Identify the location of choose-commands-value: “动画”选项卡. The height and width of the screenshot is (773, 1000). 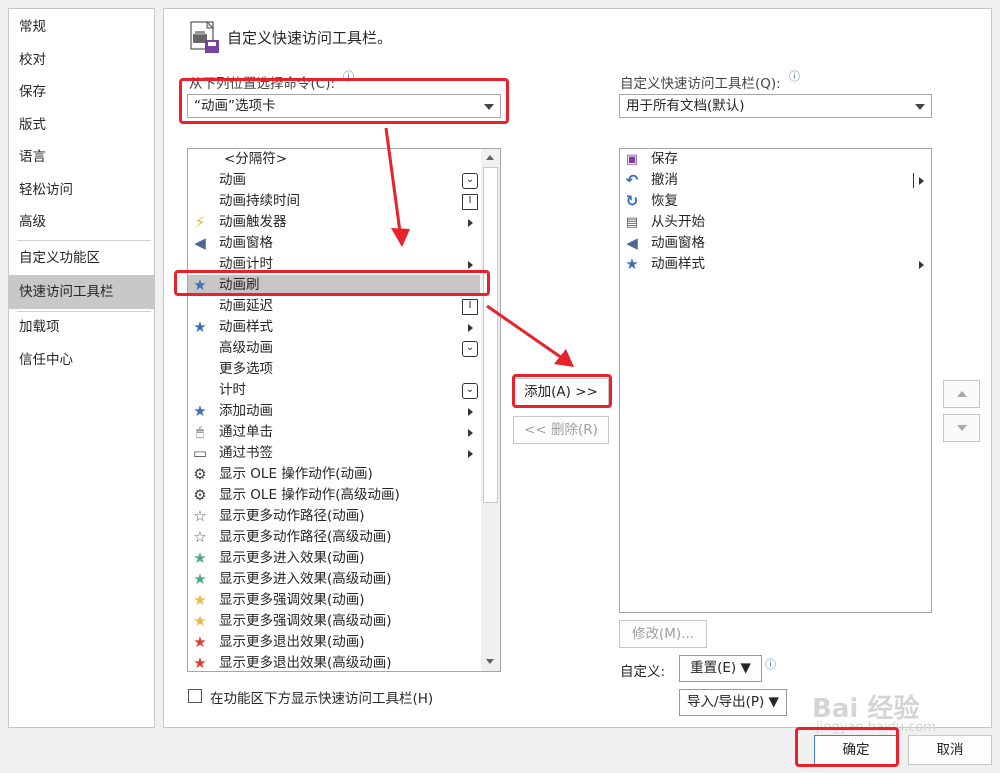
(235, 106).